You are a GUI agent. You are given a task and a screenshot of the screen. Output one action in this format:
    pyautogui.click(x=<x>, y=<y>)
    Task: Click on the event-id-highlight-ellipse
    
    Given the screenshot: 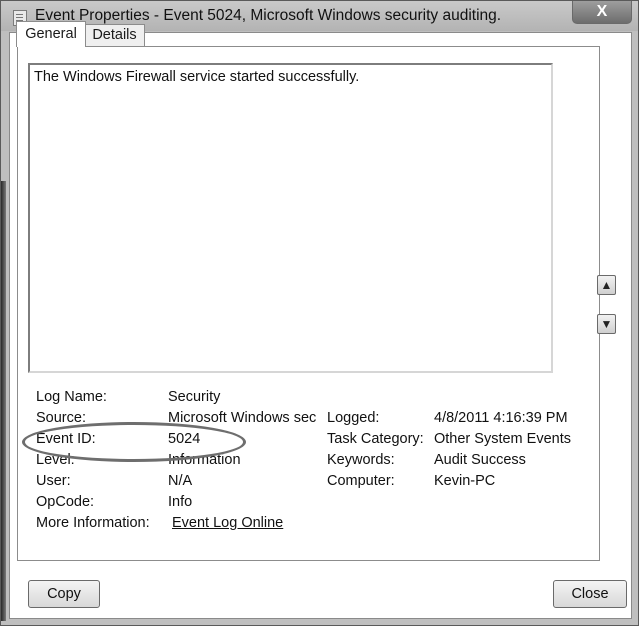 What is the action you would take?
    pyautogui.click(x=134, y=442)
    